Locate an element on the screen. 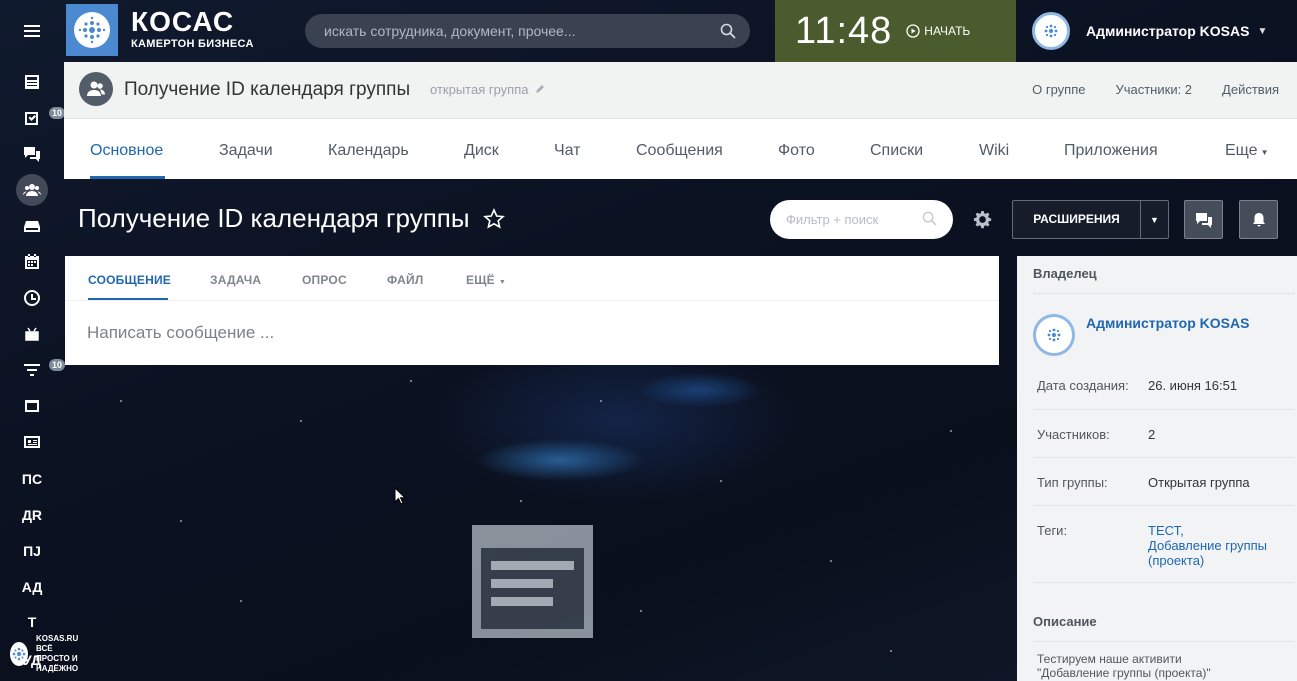 This screenshot has height=681, width=1297. description-title: Описание is located at coordinates (1065, 621).